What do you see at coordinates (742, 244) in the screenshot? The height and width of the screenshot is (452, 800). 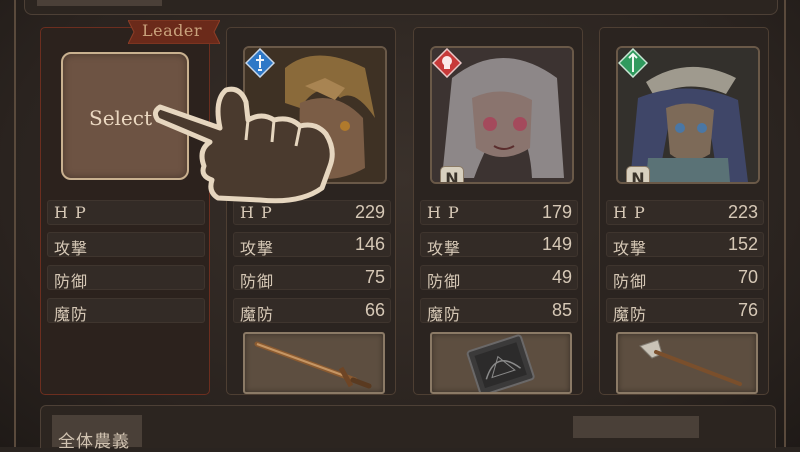 I see `stat-value: 152` at bounding box center [742, 244].